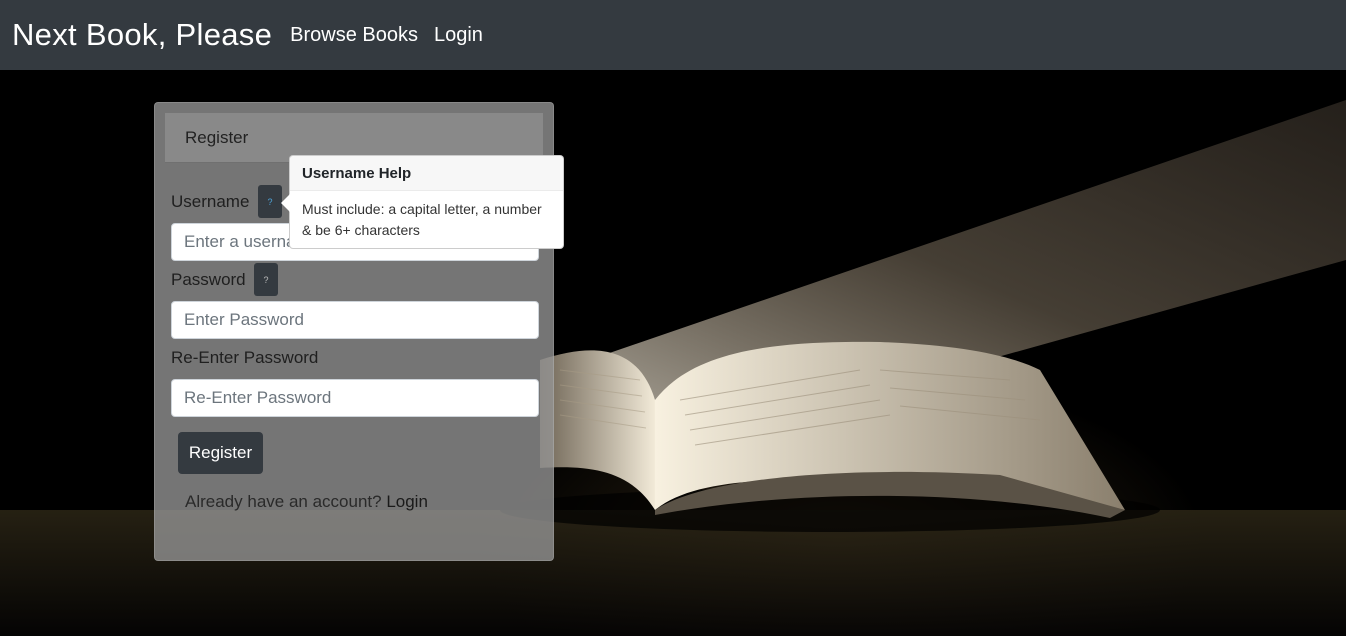  I want to click on username-help-icon: ?, so click(270, 201).